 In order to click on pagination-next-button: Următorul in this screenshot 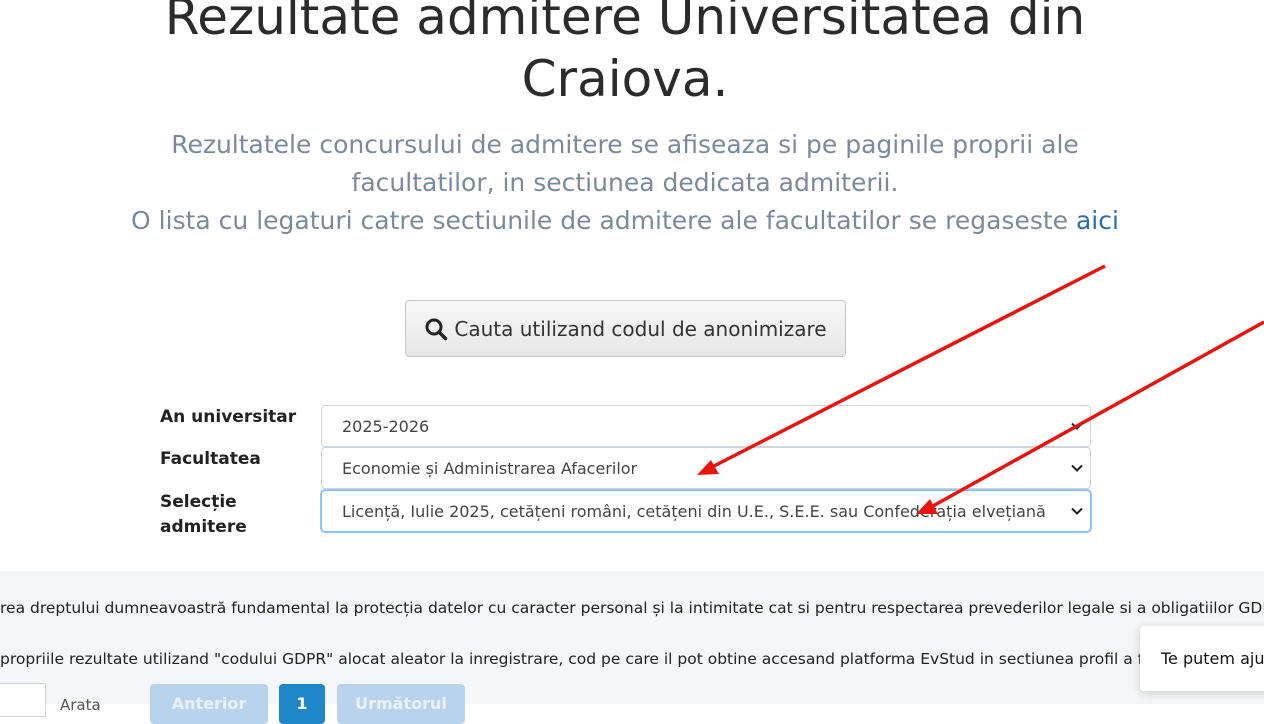, I will do `click(401, 704)`.